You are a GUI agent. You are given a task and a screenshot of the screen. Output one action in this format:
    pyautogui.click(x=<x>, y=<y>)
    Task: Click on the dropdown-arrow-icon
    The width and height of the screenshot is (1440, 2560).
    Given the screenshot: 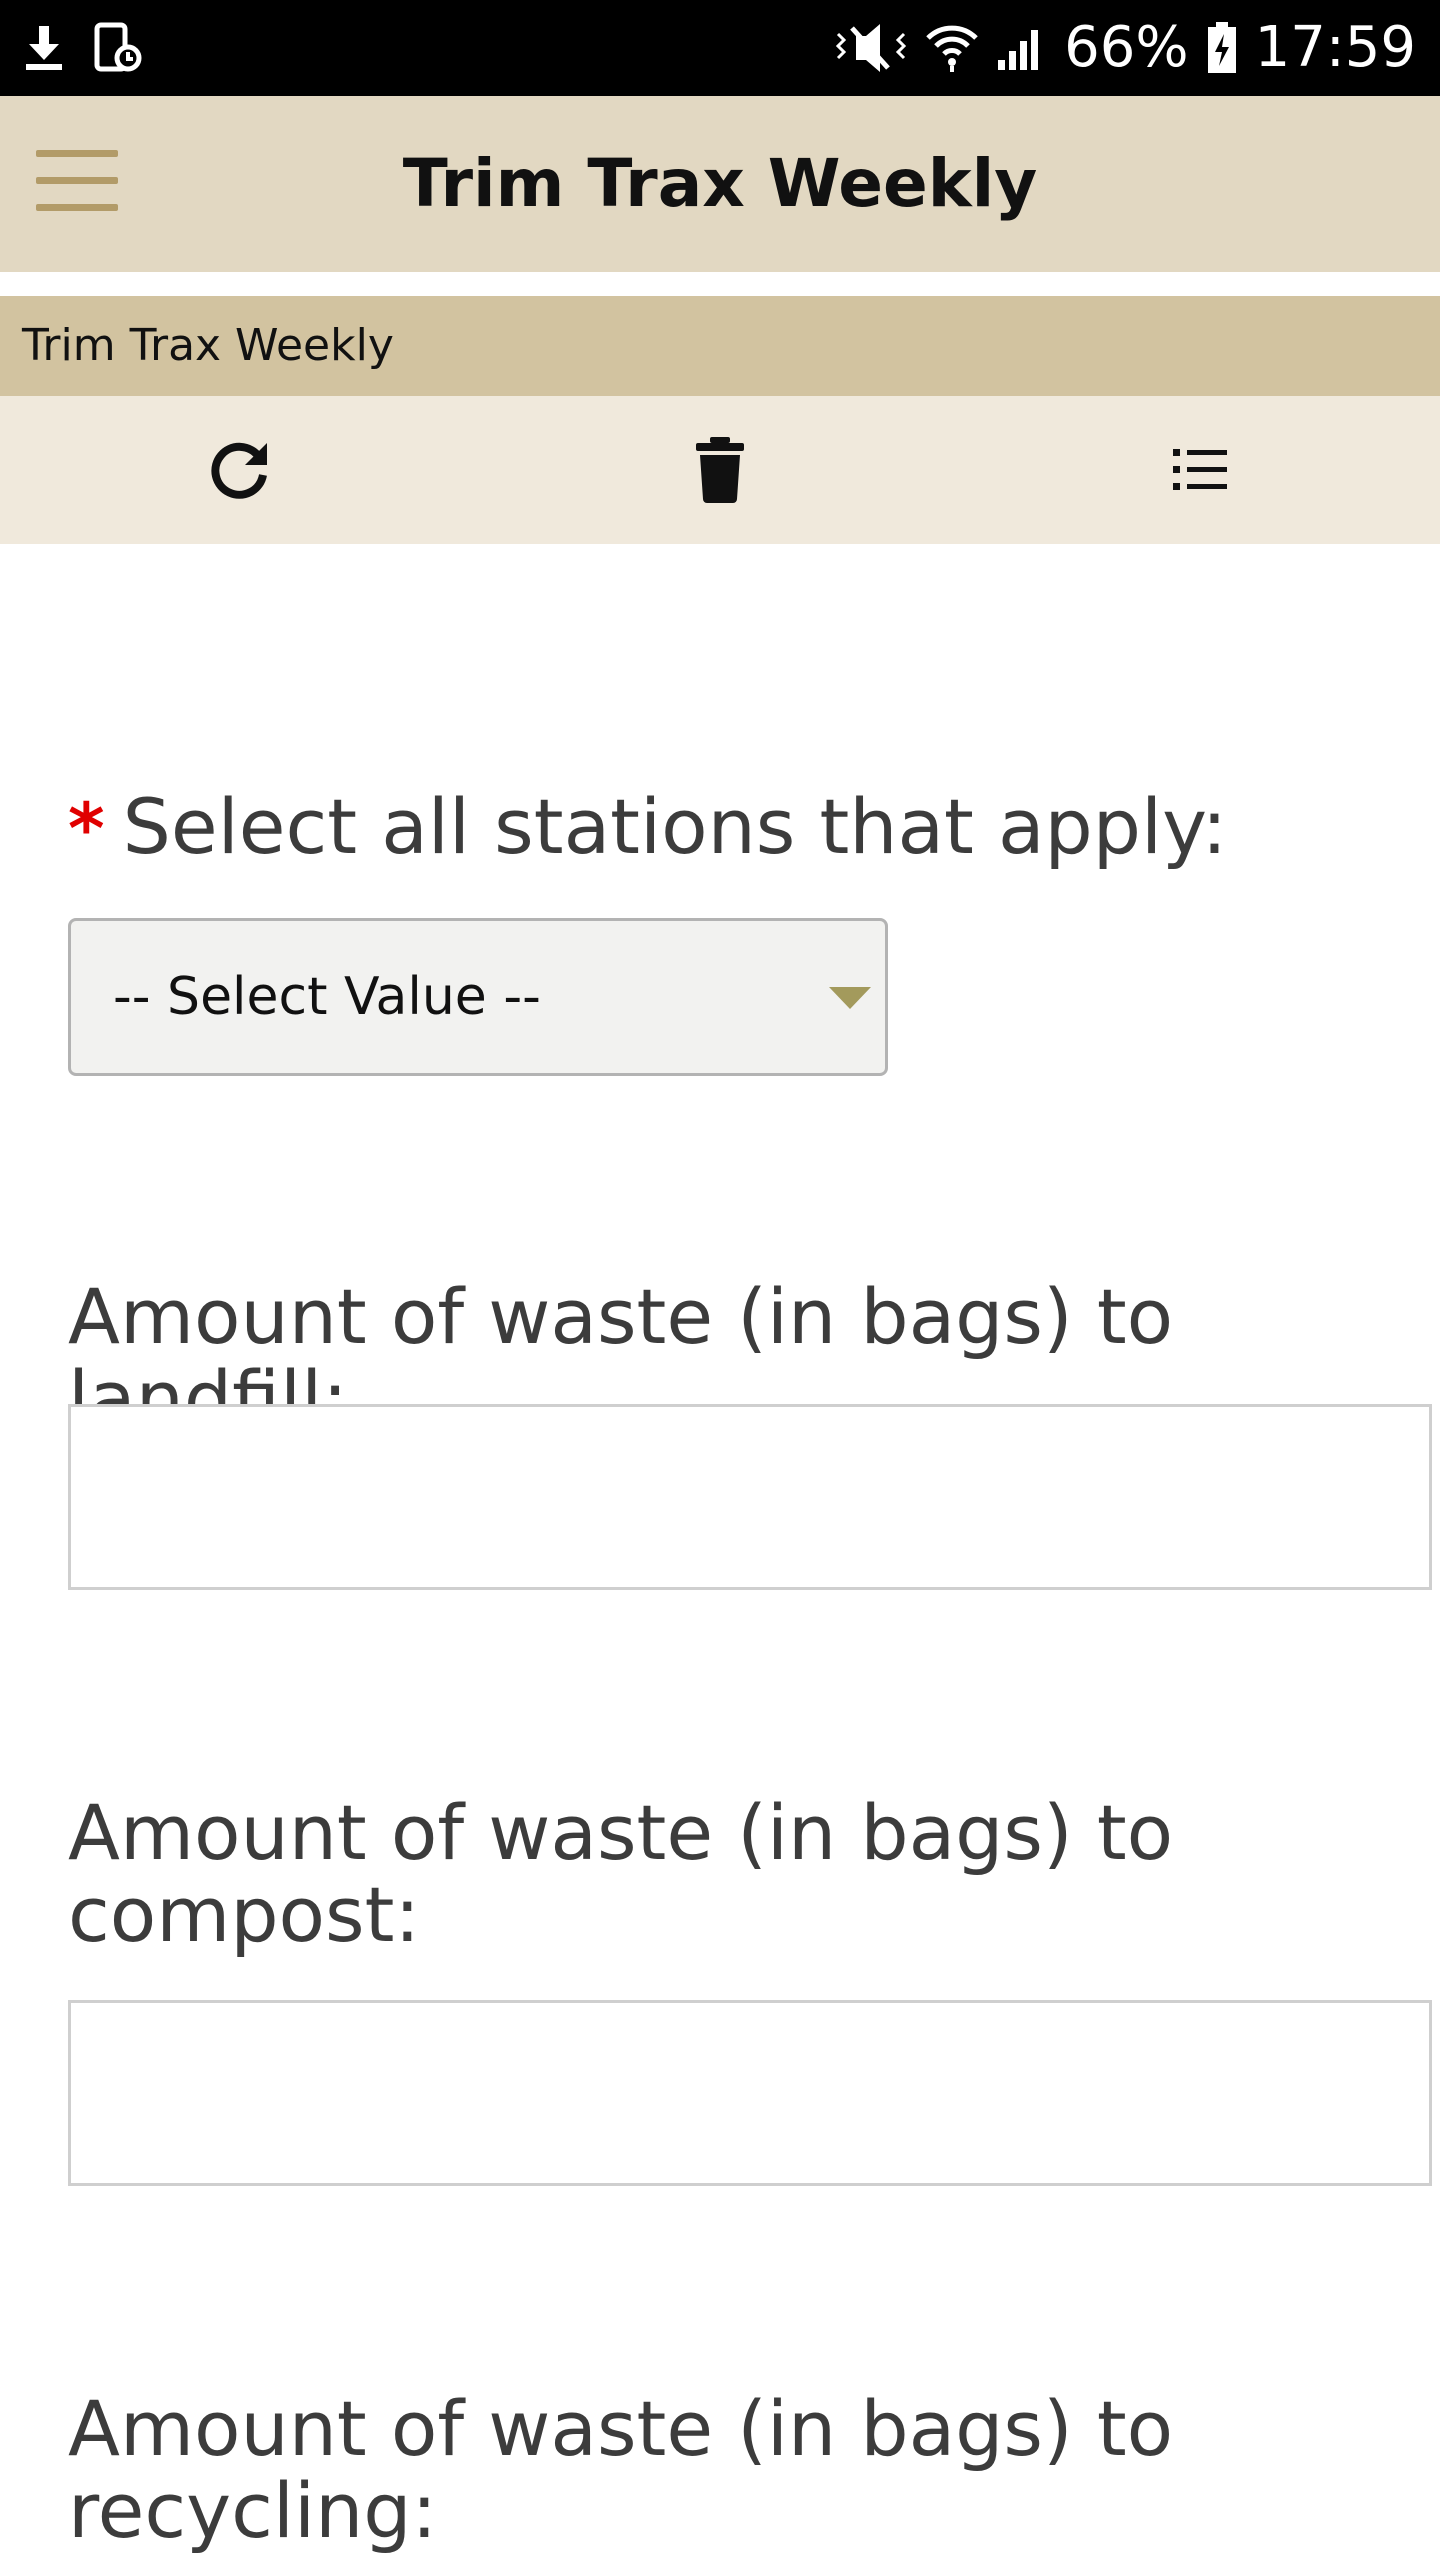 What is the action you would take?
    pyautogui.click(x=850, y=998)
    